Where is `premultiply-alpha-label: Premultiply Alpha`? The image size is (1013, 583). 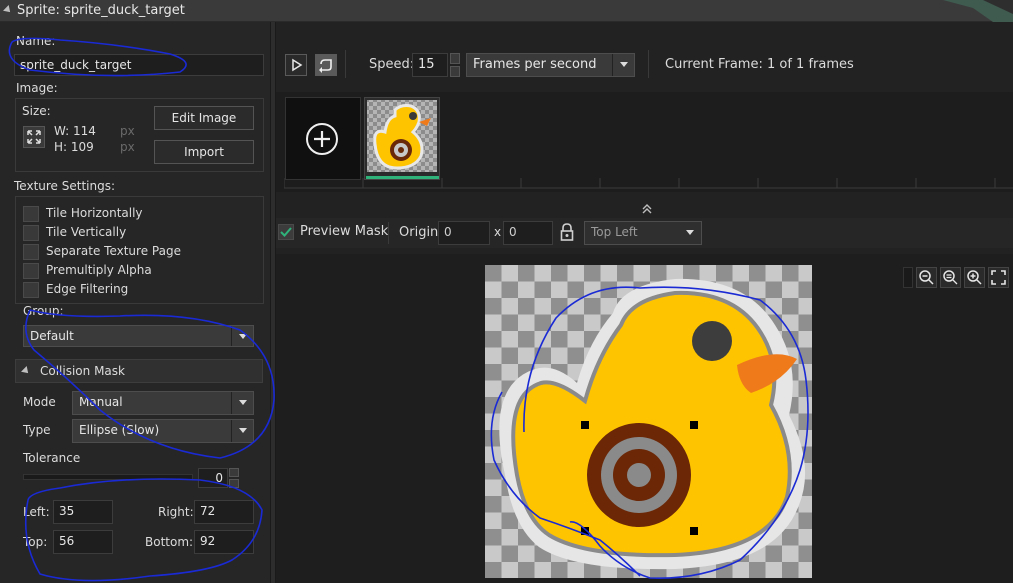 premultiply-alpha-label: Premultiply Alpha is located at coordinates (99, 270).